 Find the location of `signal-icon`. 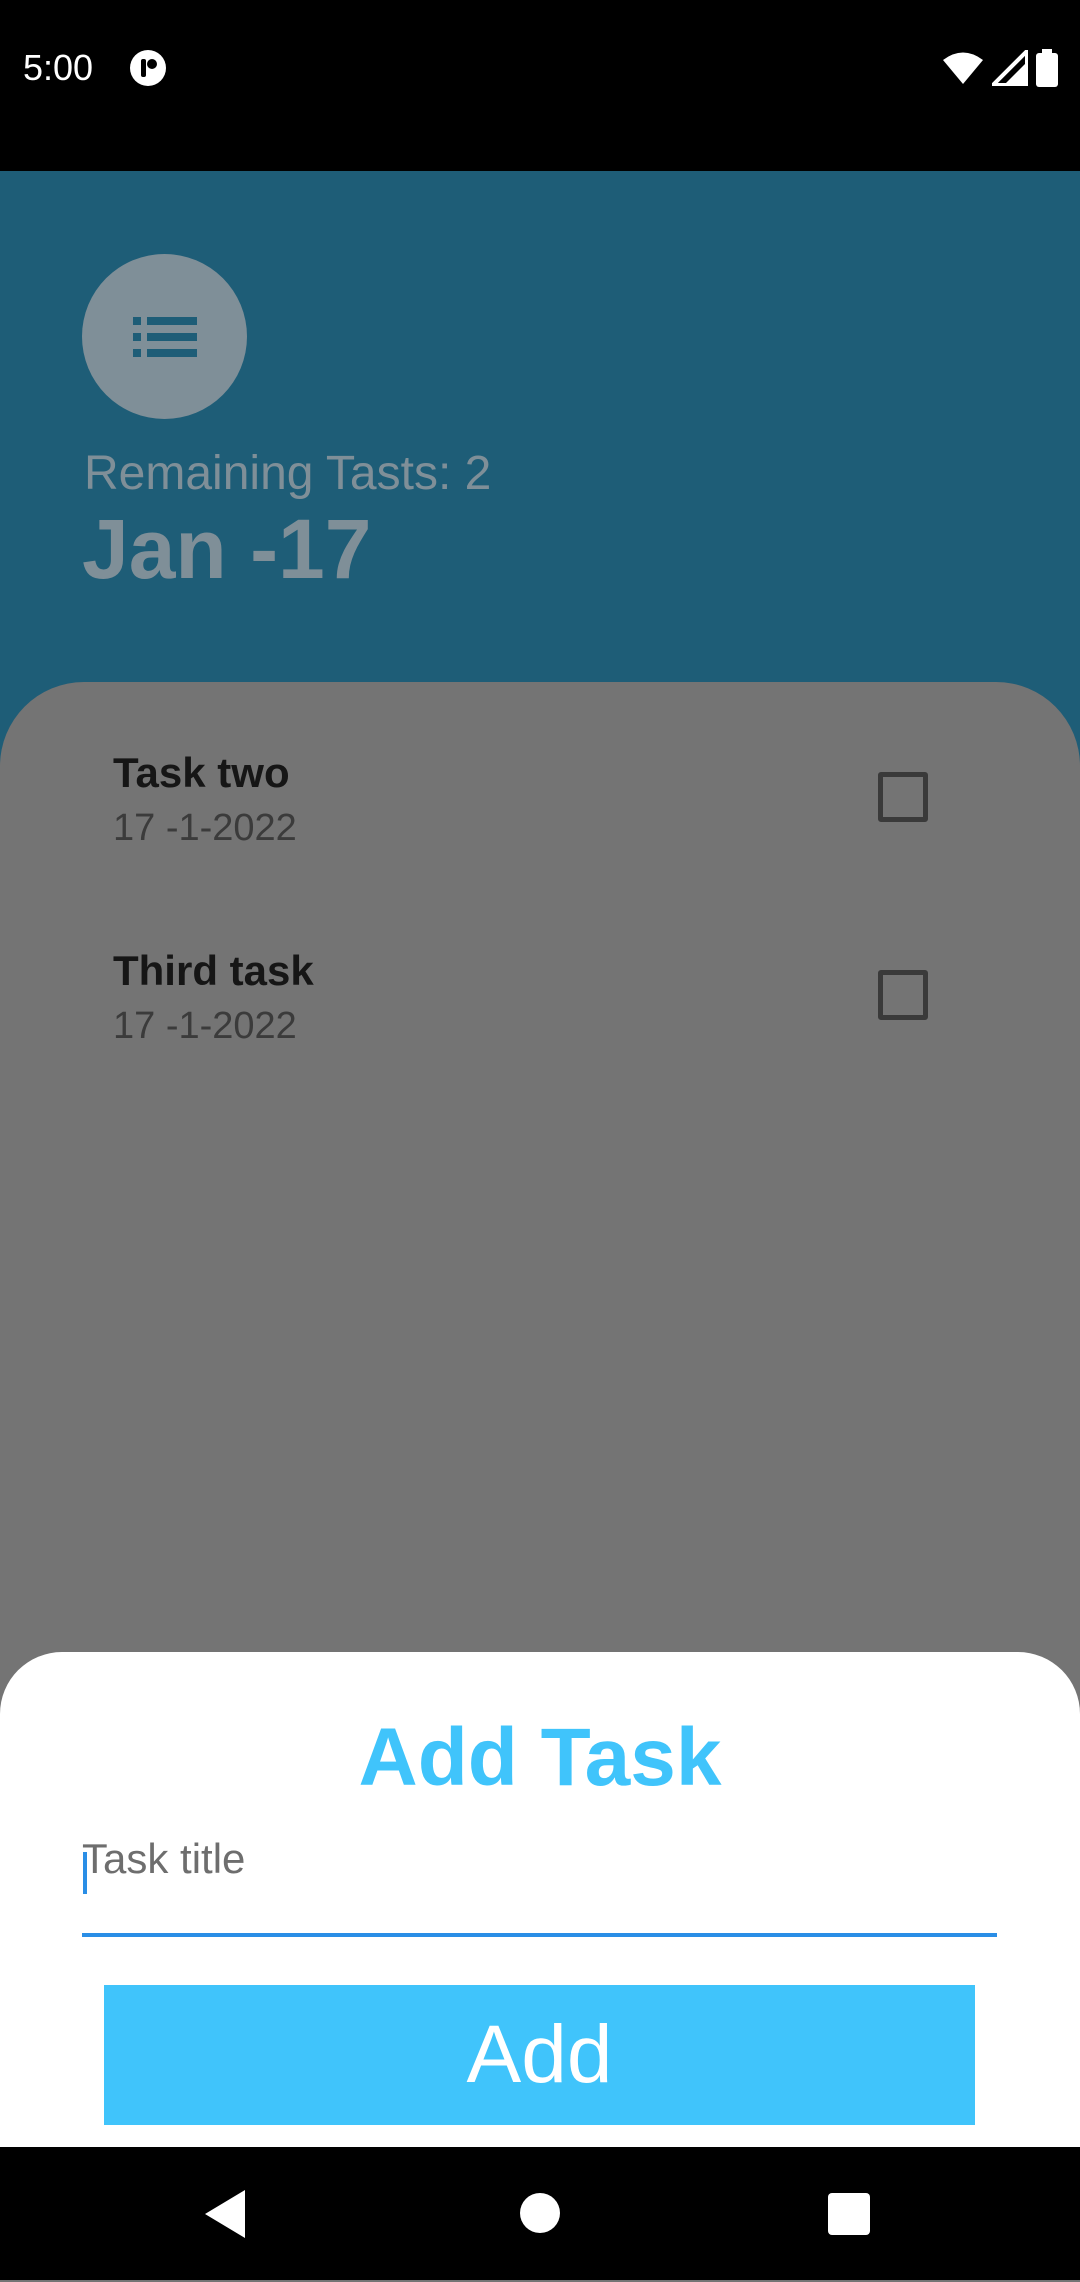

signal-icon is located at coordinates (1010, 68).